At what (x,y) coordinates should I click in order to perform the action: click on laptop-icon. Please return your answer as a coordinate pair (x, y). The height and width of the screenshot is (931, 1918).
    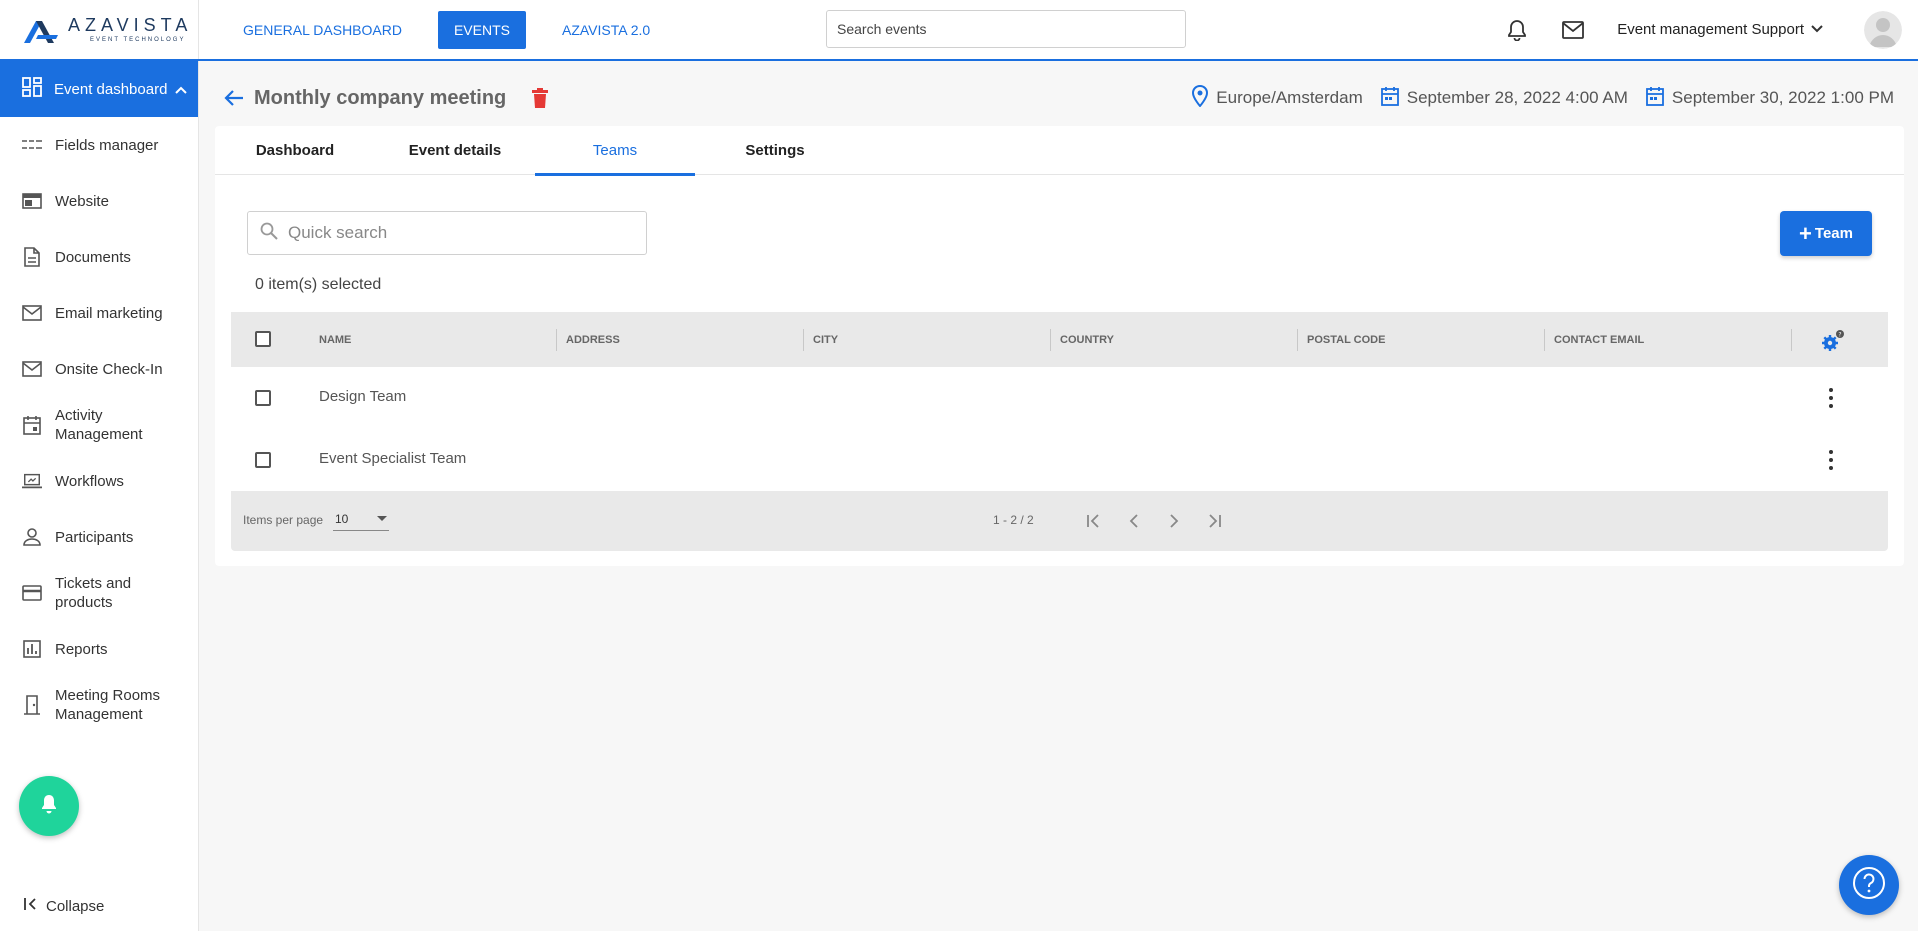
    Looking at the image, I should click on (32, 481).